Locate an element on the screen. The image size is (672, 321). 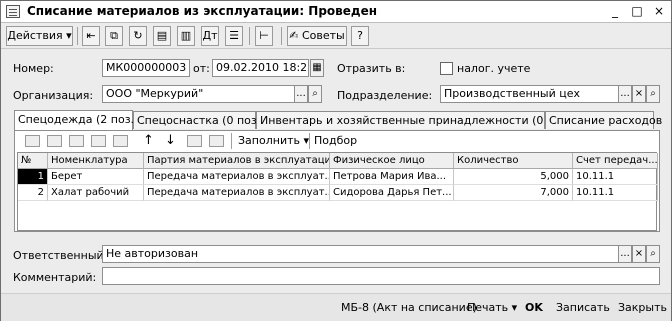
back-icon: ⇤ is located at coordinates (91, 36).